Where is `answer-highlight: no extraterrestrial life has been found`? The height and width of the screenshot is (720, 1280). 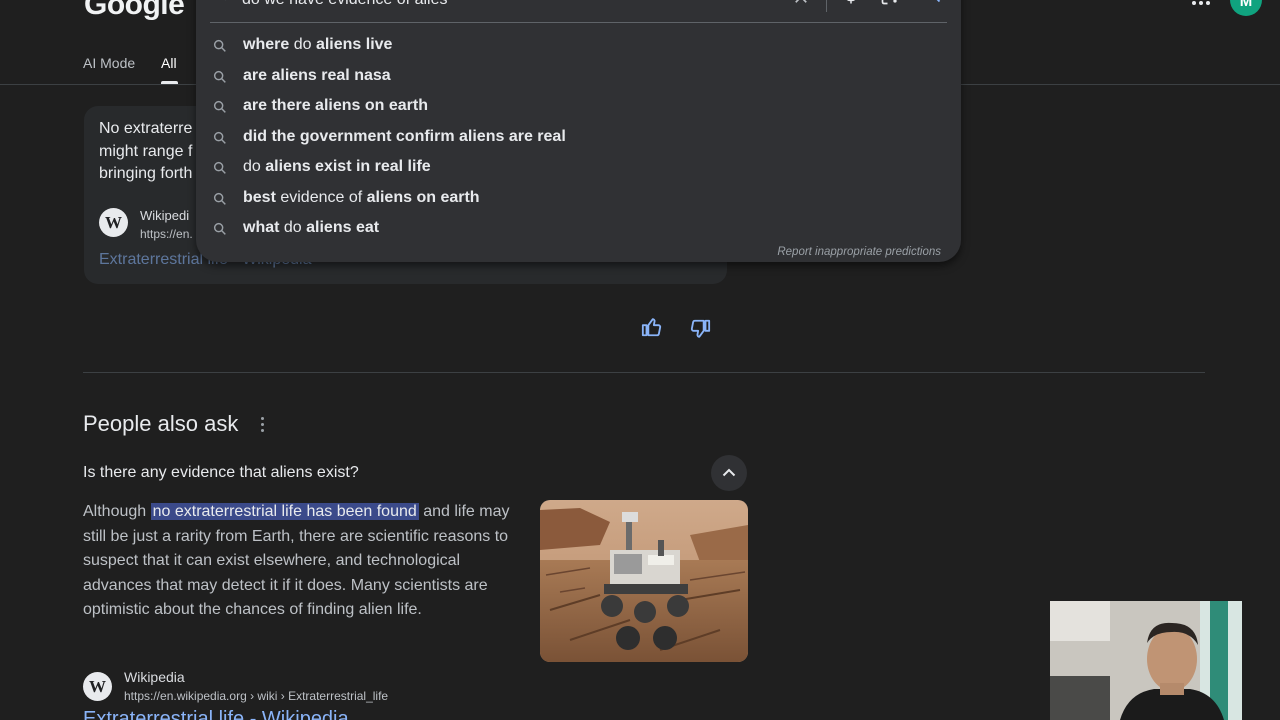
answer-highlight: no extraterrestrial life has been found is located at coordinates (284, 511).